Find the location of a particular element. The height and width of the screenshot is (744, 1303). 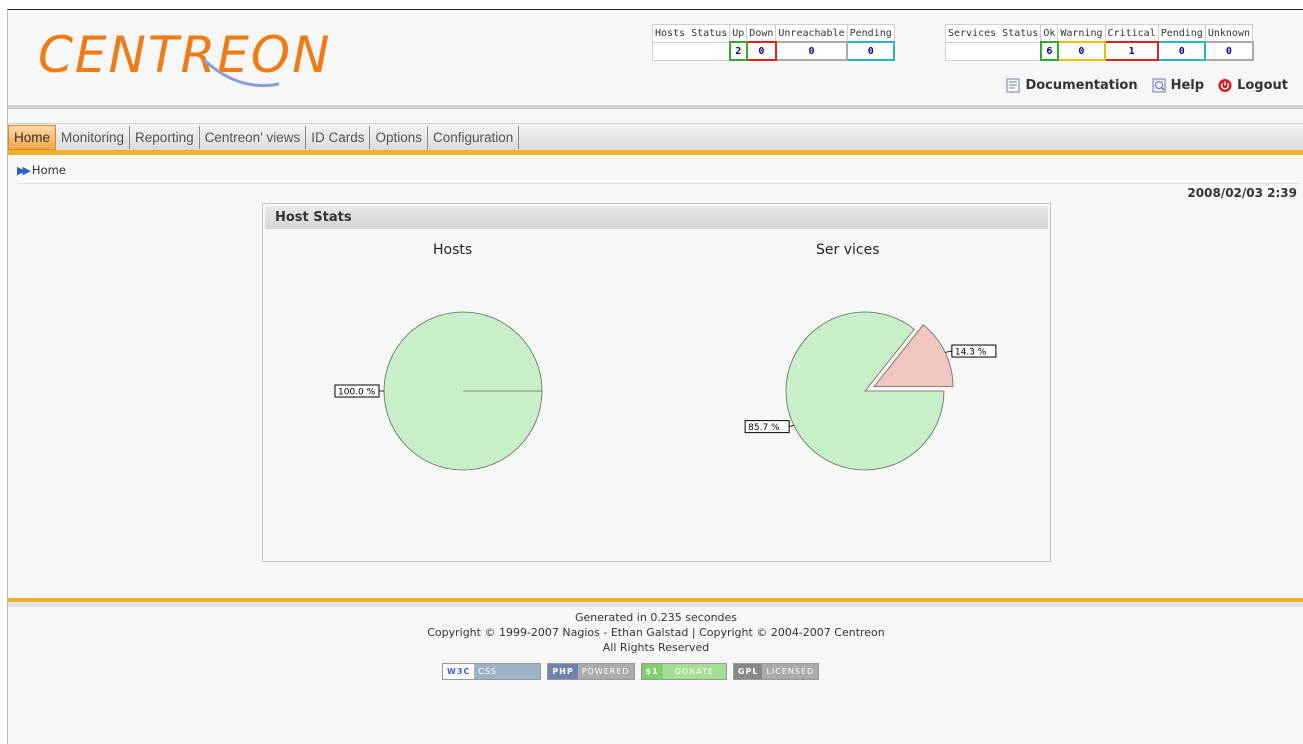

hosts-down-header: Down is located at coordinates (761, 33).